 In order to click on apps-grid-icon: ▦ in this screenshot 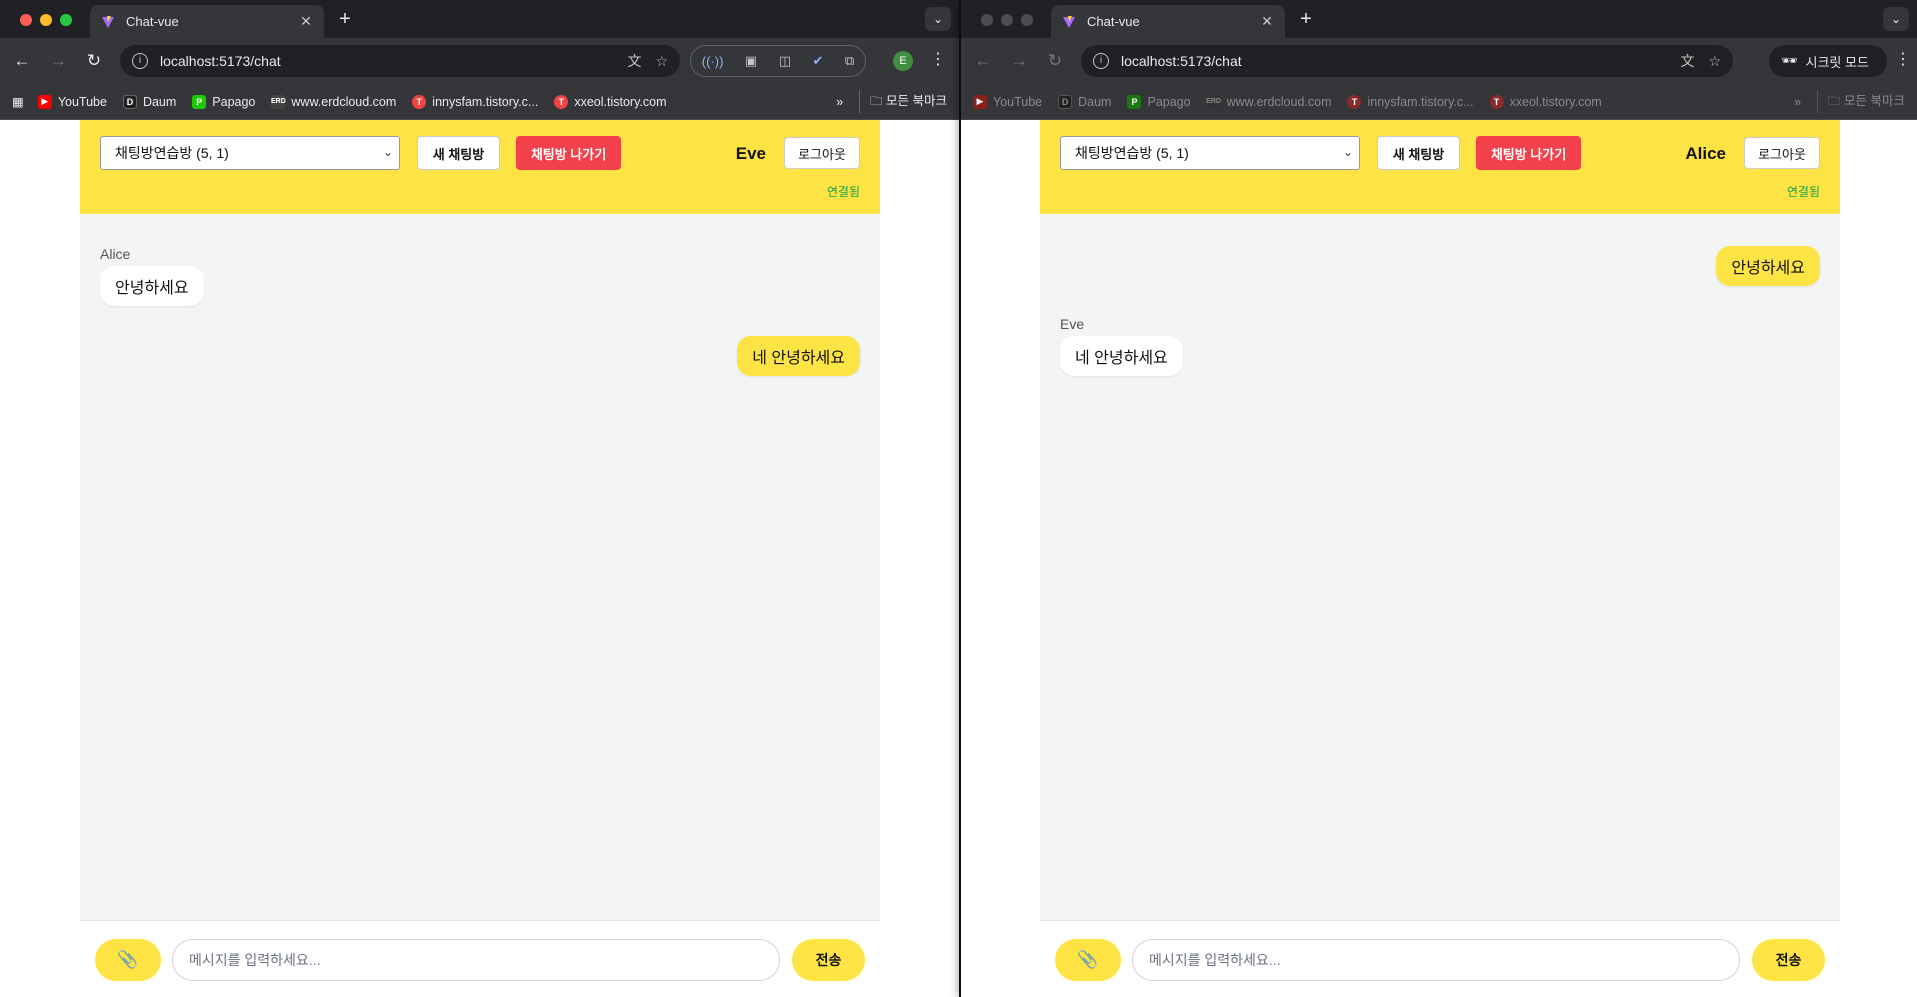, I will do `click(18, 101)`.